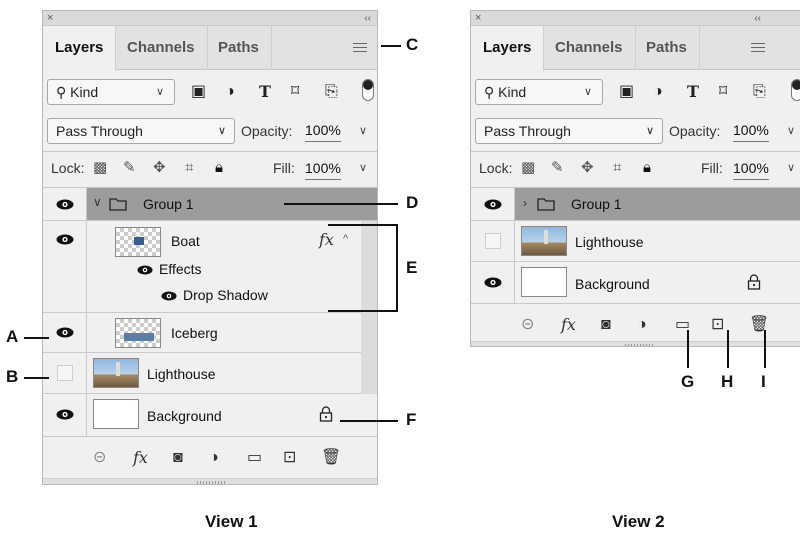  What do you see at coordinates (254, 458) in the screenshot?
I see `new-group-icon: ▭` at bounding box center [254, 458].